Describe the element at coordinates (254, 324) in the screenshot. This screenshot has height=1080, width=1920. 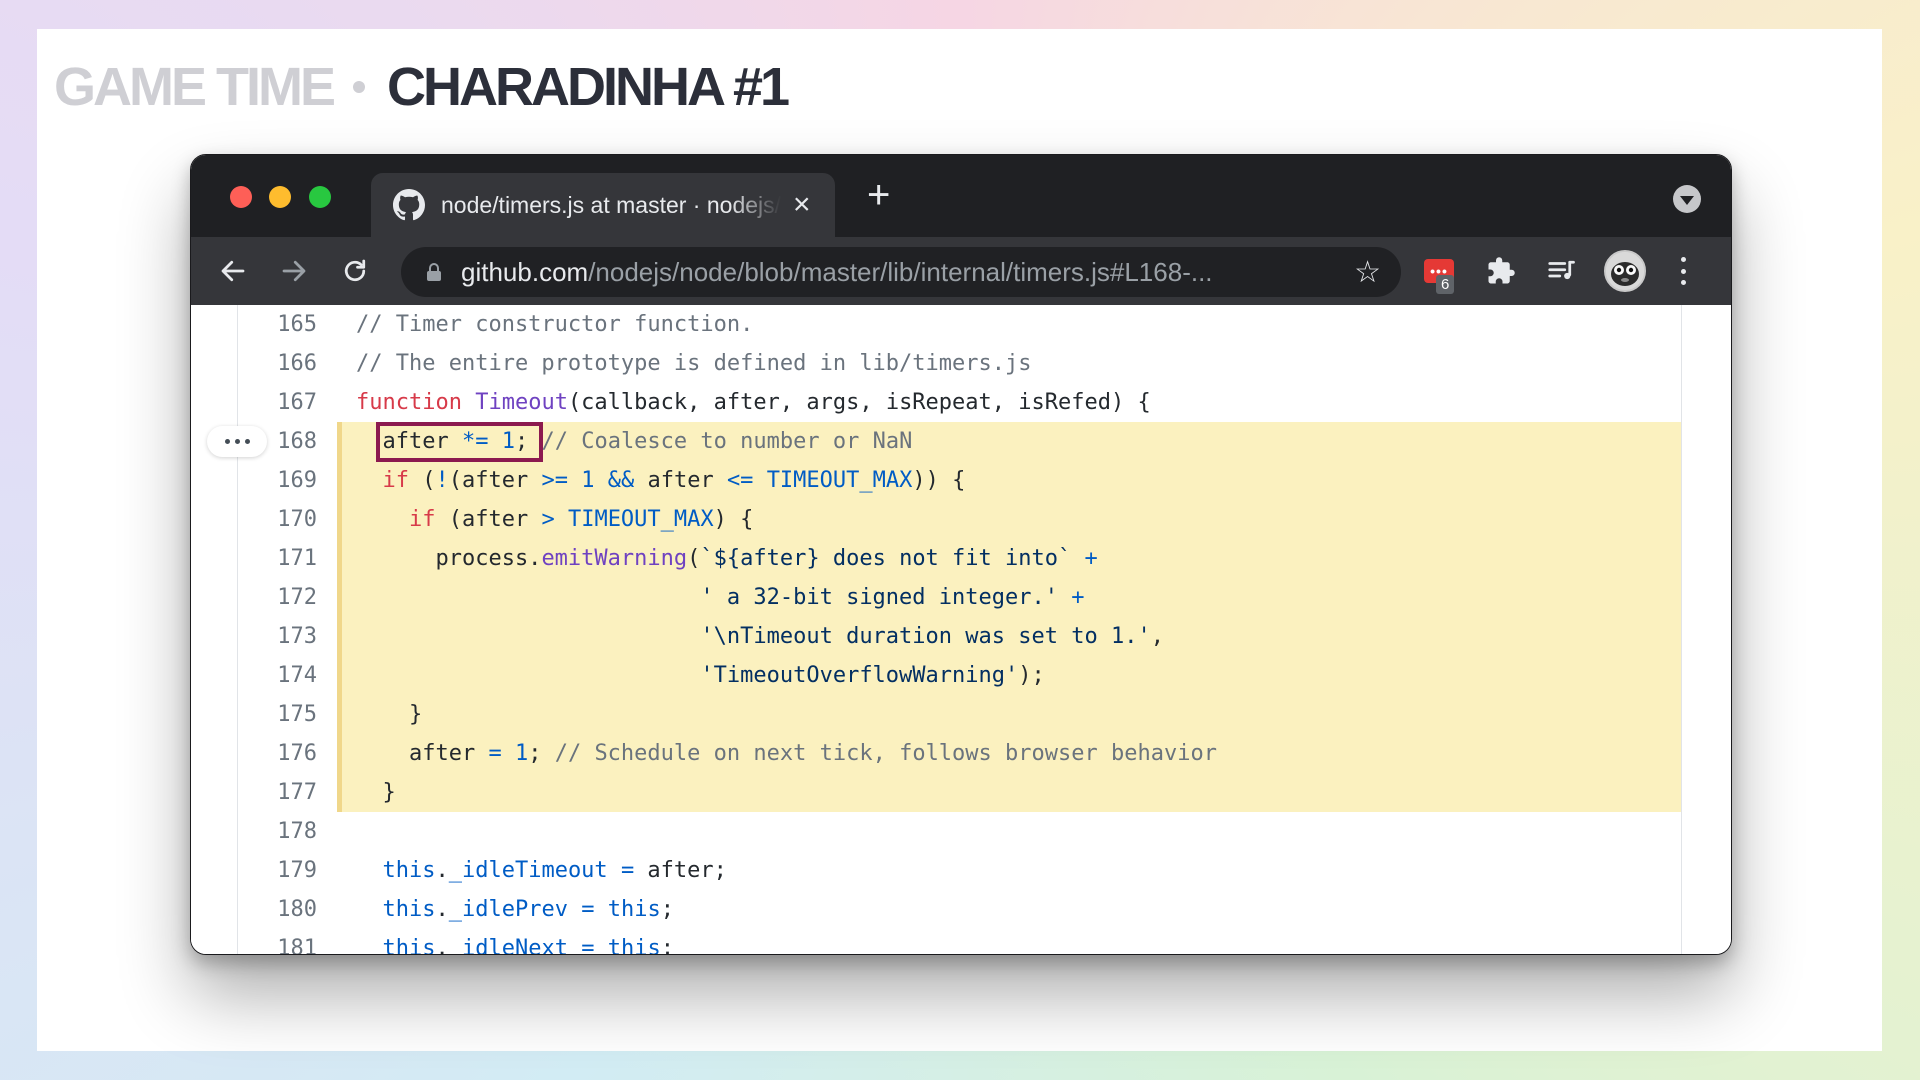
I see `line-number: 165` at that location.